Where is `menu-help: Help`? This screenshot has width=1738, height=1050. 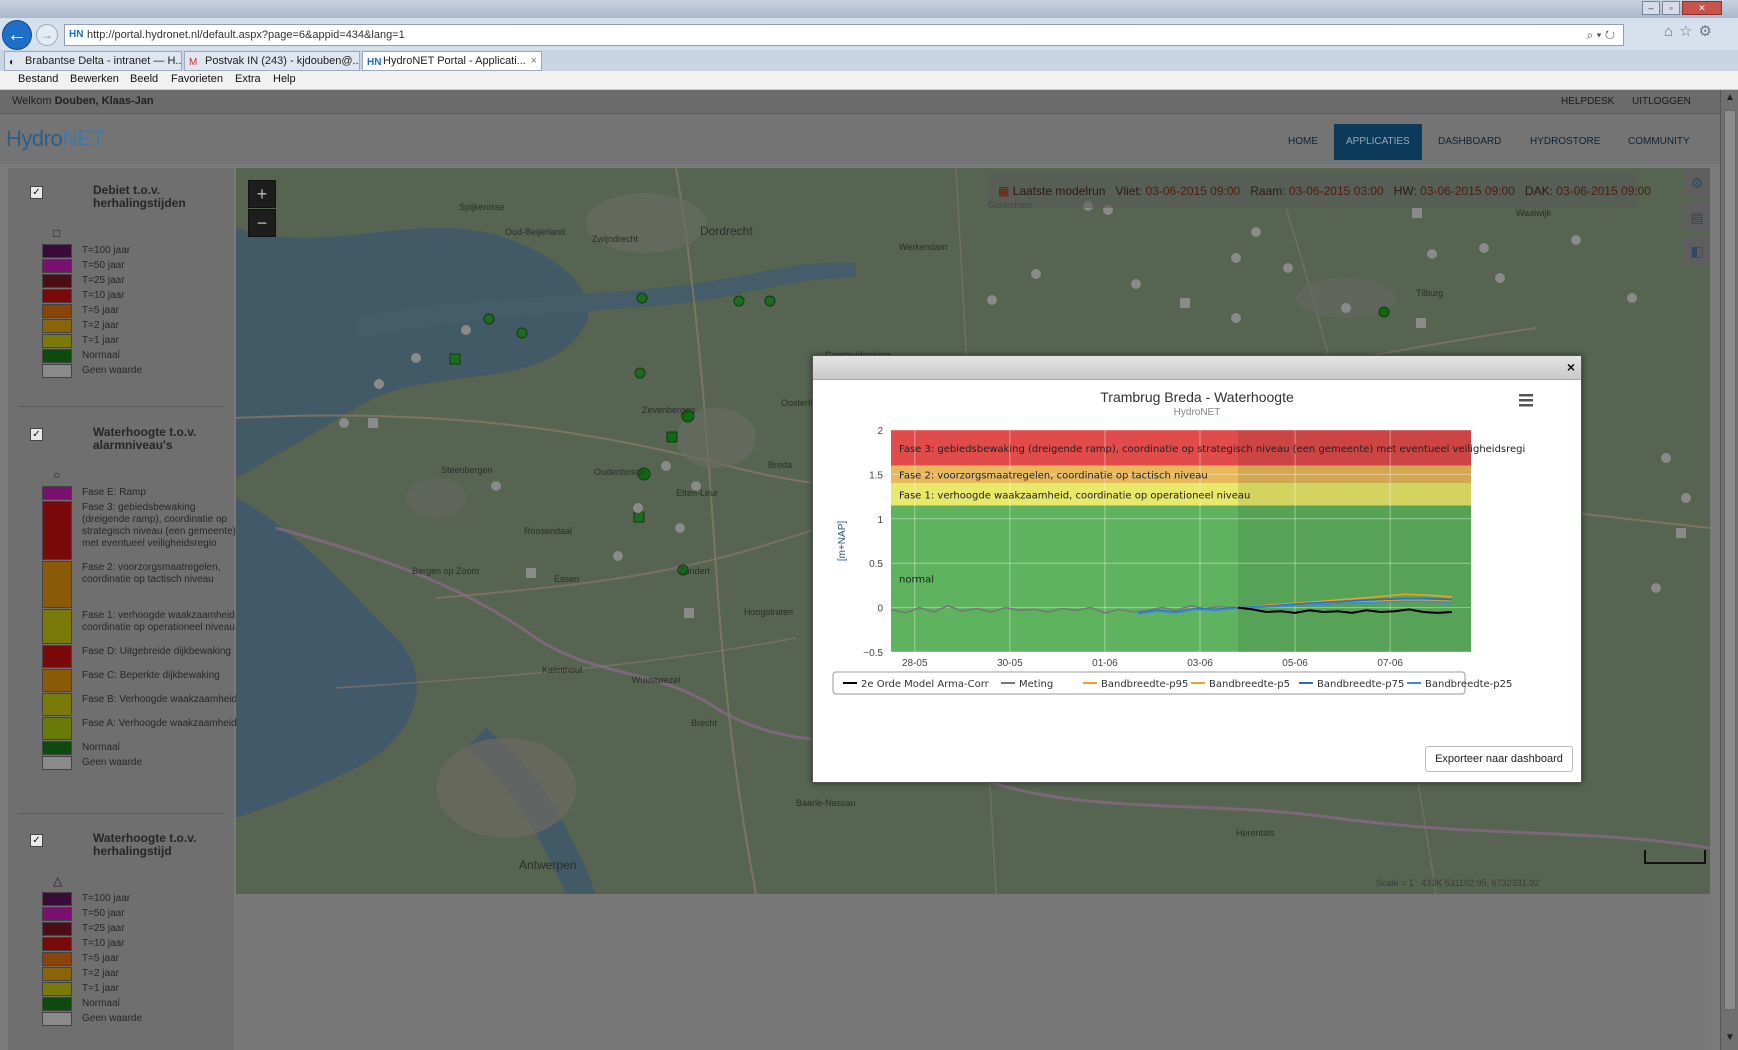 menu-help: Help is located at coordinates (284, 79).